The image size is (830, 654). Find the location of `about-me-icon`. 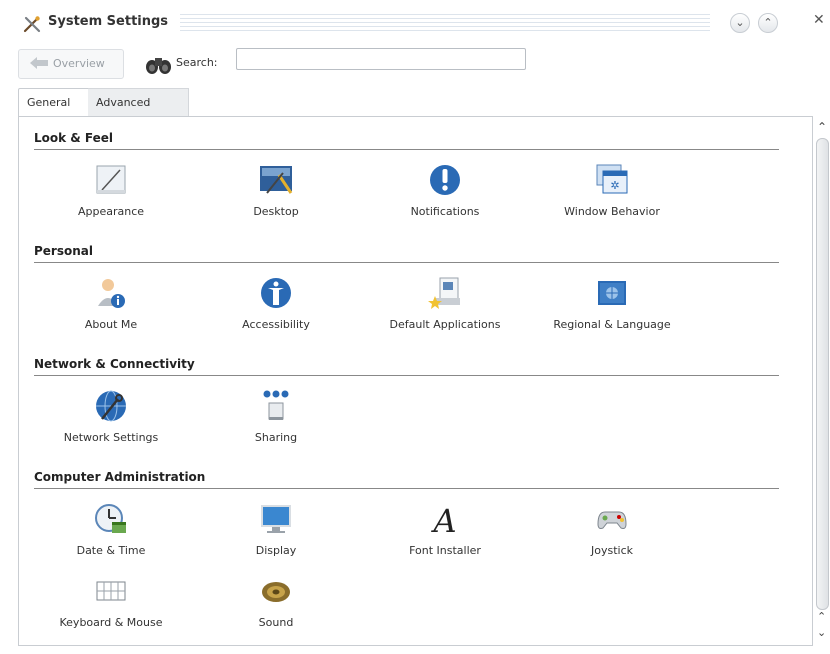

about-me-icon is located at coordinates (111, 293).